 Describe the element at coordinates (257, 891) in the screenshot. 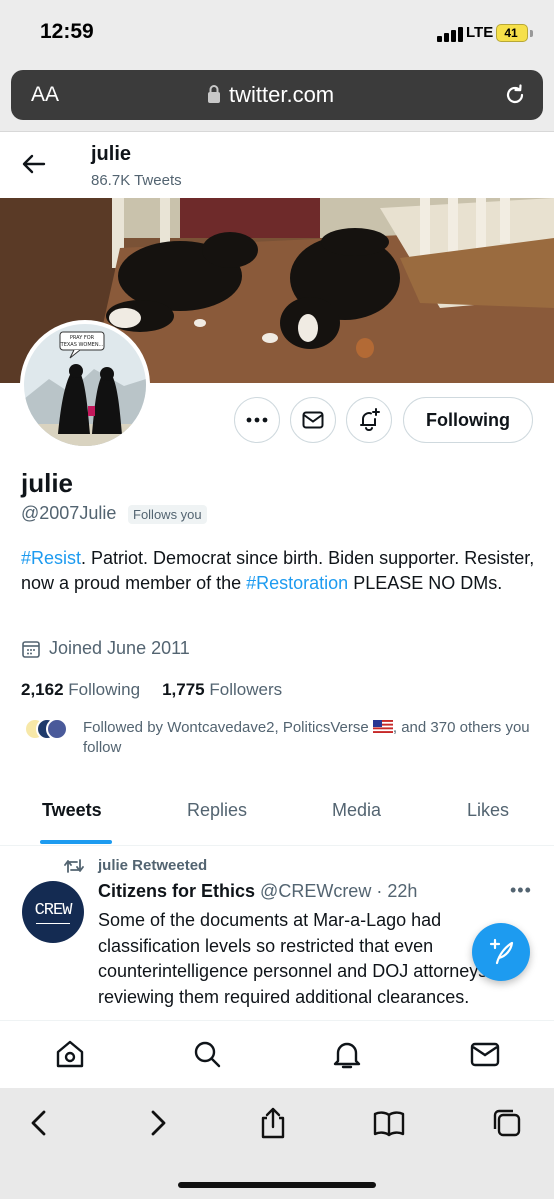

I see `tweet-header: Citizens for Ethics @CREWcrew · 22h` at that location.